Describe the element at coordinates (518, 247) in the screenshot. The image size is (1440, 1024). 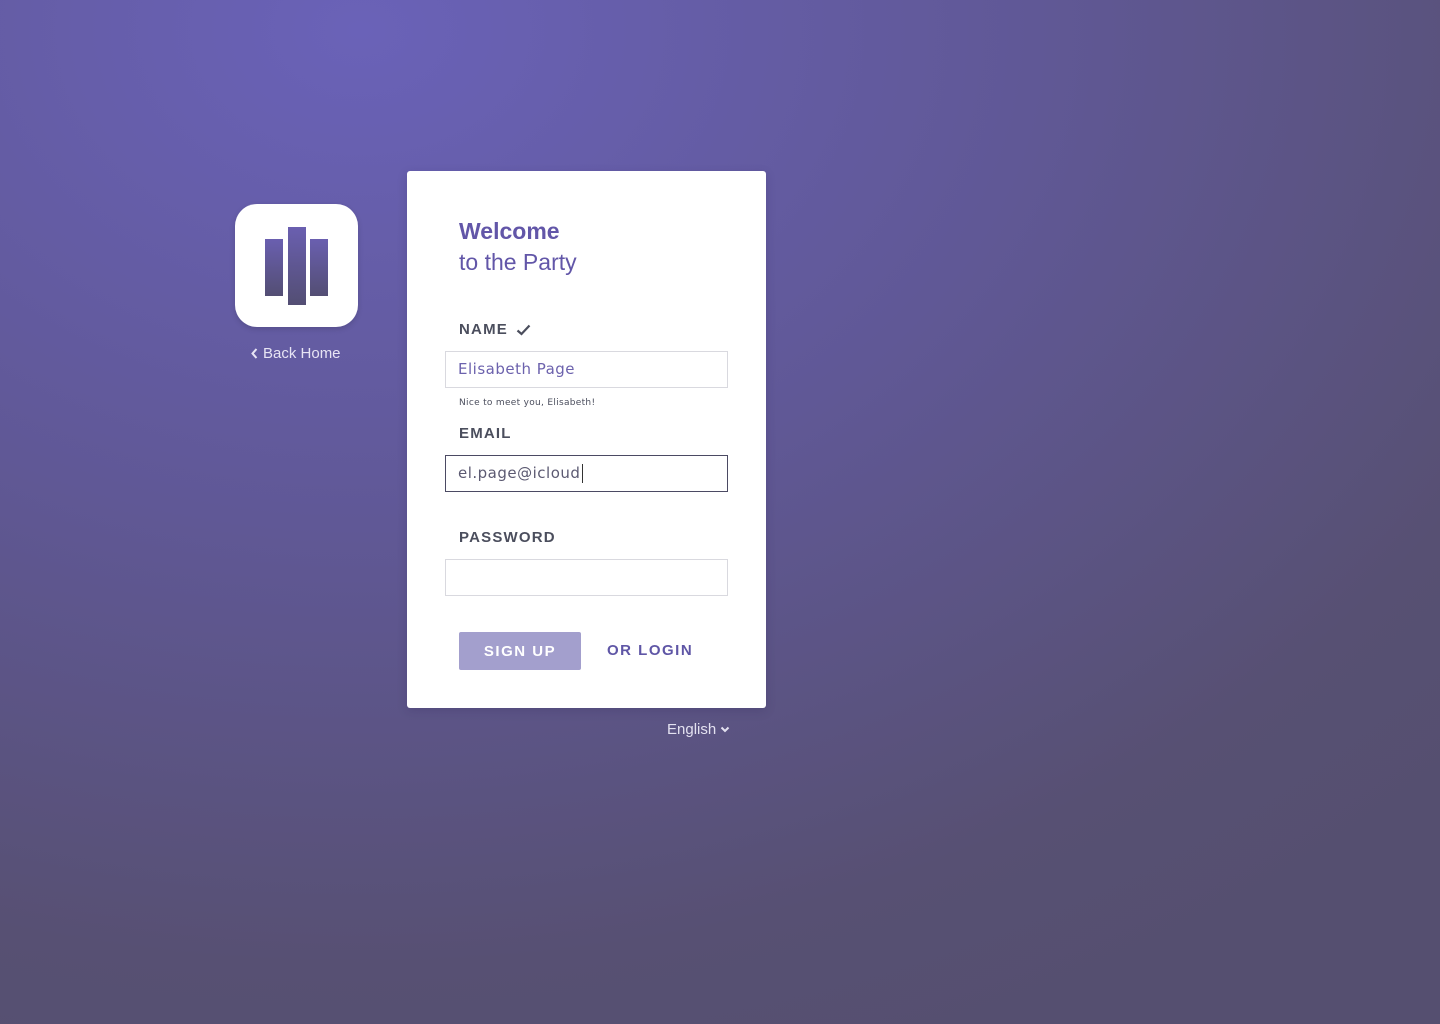
I see `page-title: Welcome to the Party` at that location.